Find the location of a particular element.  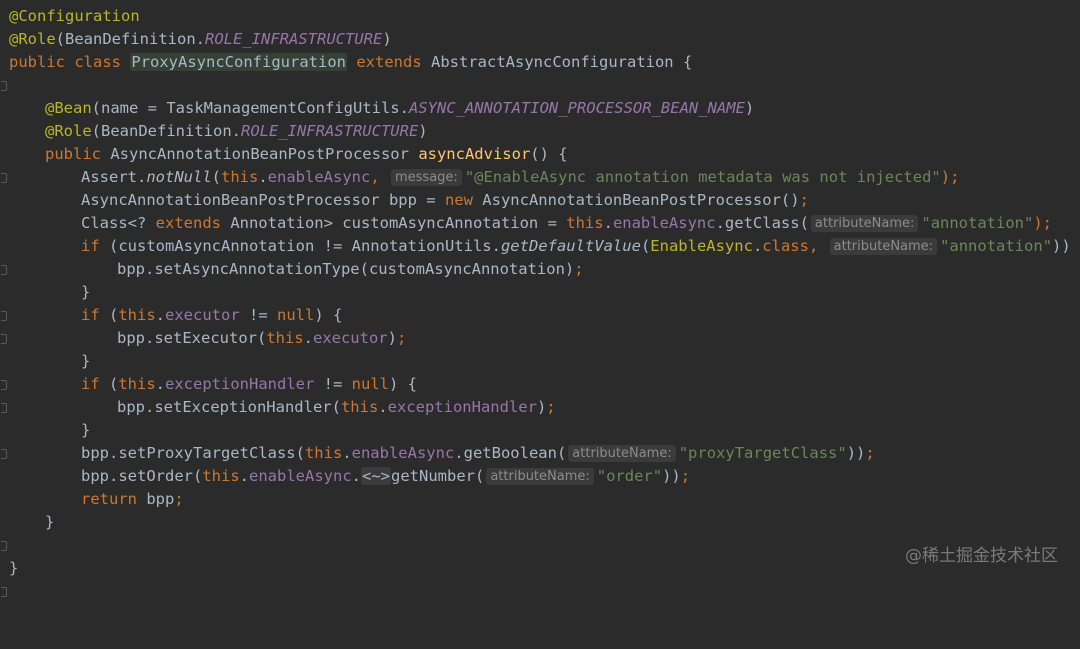

method-call-token: getDefaultValue is located at coordinates (570, 246).